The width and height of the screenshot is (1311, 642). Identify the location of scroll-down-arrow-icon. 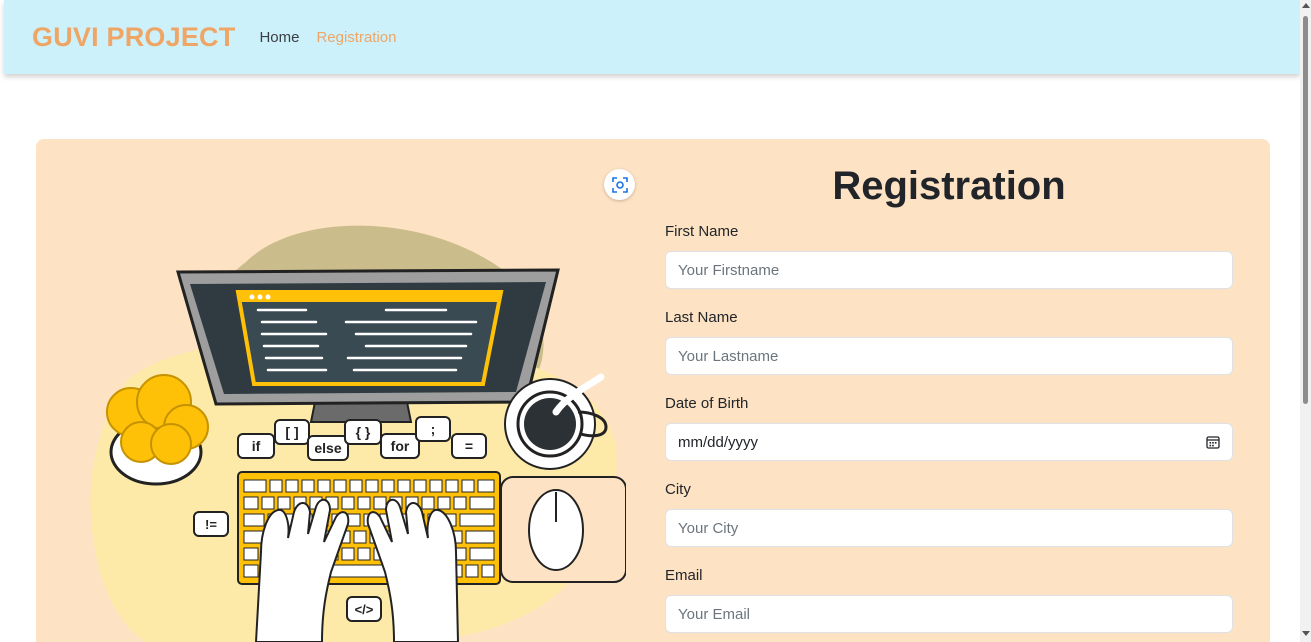
(1306, 633).